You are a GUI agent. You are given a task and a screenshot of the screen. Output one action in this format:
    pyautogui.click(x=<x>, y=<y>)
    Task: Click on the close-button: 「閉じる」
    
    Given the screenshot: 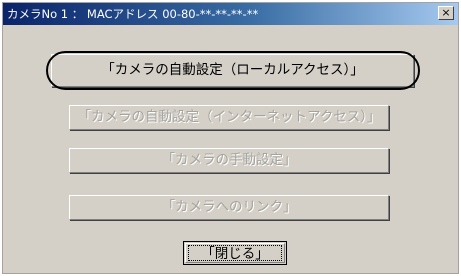 What is the action you would take?
    pyautogui.click(x=235, y=253)
    